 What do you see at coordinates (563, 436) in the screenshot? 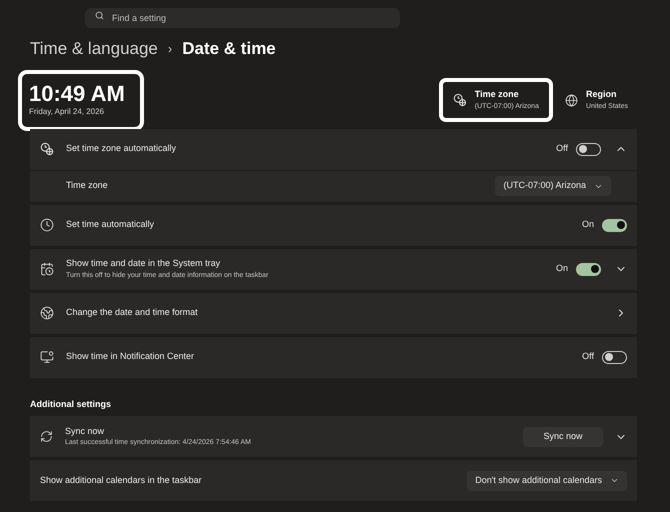
I see `sync-button: Sync now` at bounding box center [563, 436].